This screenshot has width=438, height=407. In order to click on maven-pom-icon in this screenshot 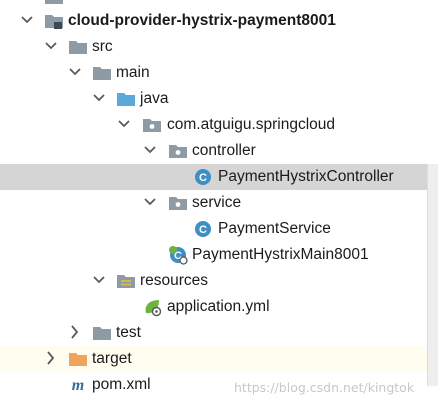, I will do `click(78, 385)`.